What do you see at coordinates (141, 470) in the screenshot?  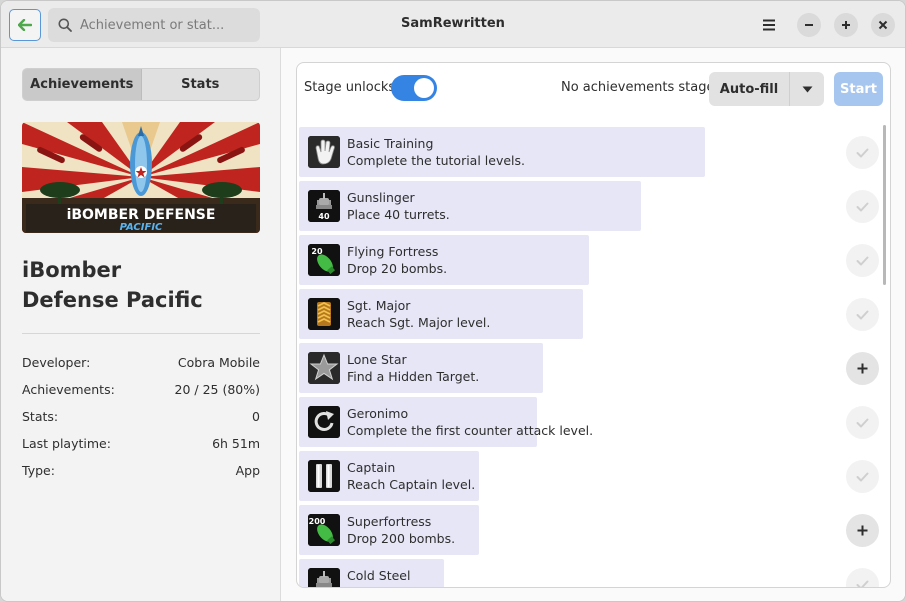 I see `info-type: Type: App` at bounding box center [141, 470].